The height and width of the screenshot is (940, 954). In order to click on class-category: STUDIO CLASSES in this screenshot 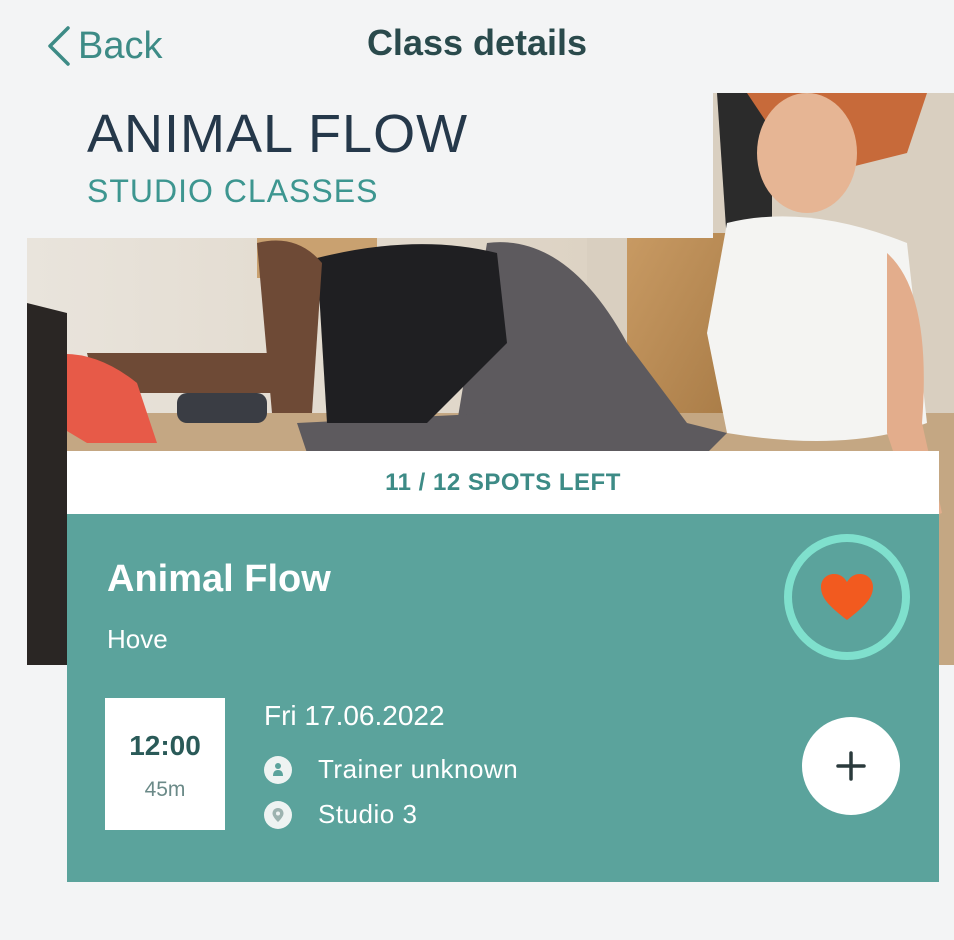, I will do `click(233, 191)`.